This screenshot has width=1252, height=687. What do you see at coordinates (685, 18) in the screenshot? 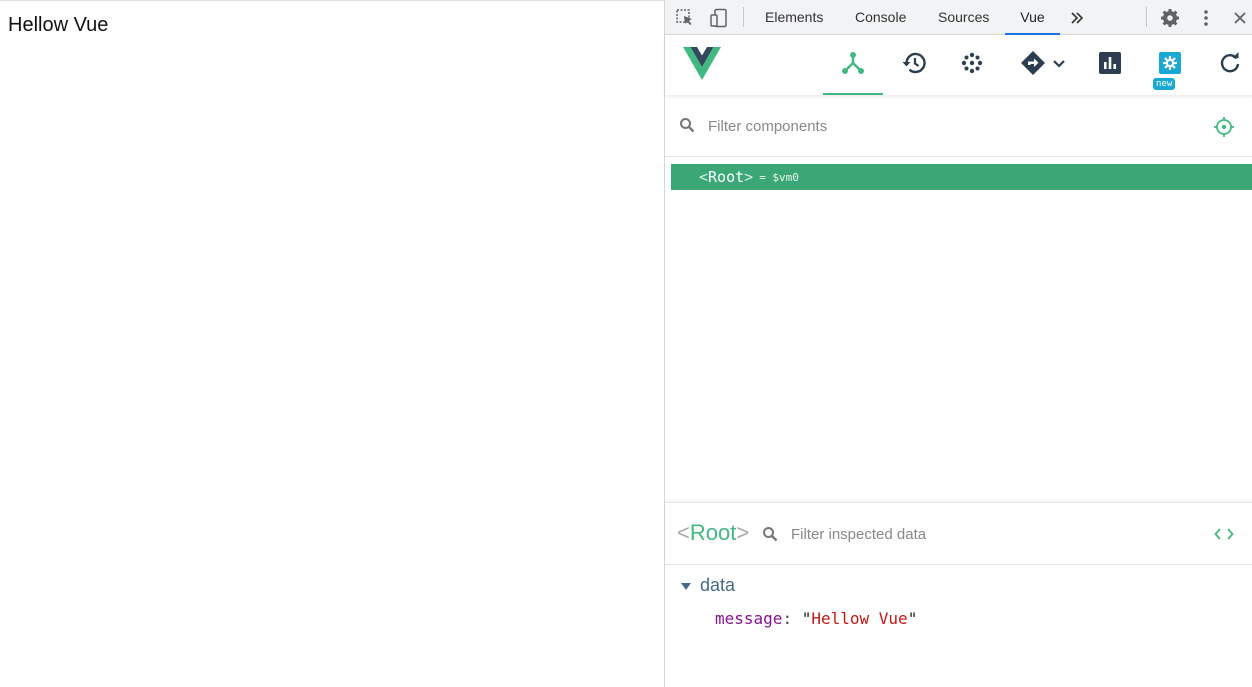
I see `inspect-element-icon` at bounding box center [685, 18].